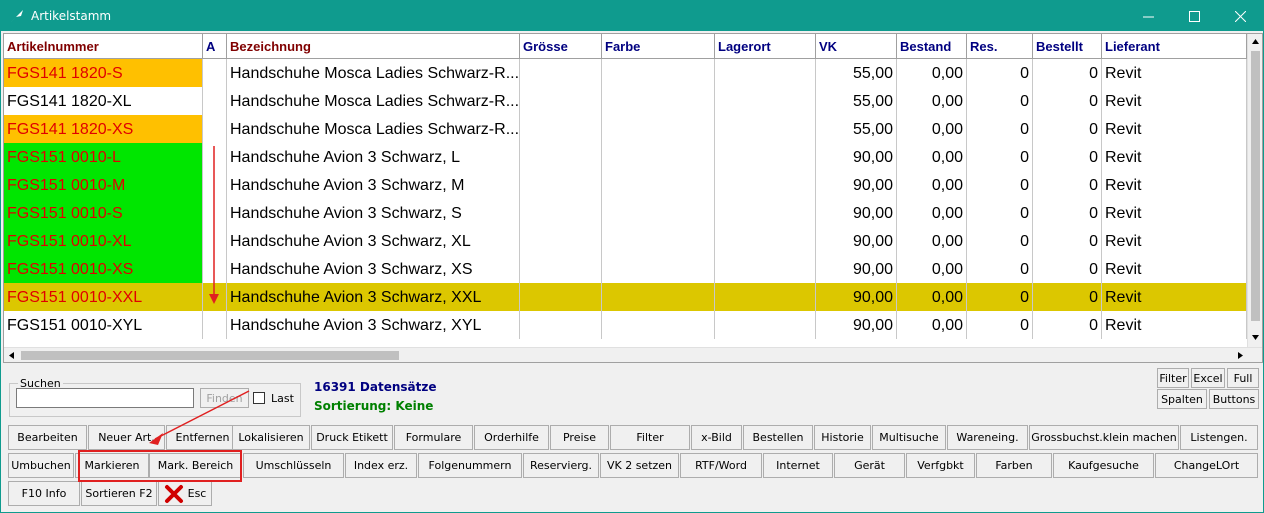 Image resolution: width=1264 pixels, height=513 pixels. Describe the element at coordinates (1234, 399) in the screenshot. I see `view-button-buttons: Buttons` at that location.